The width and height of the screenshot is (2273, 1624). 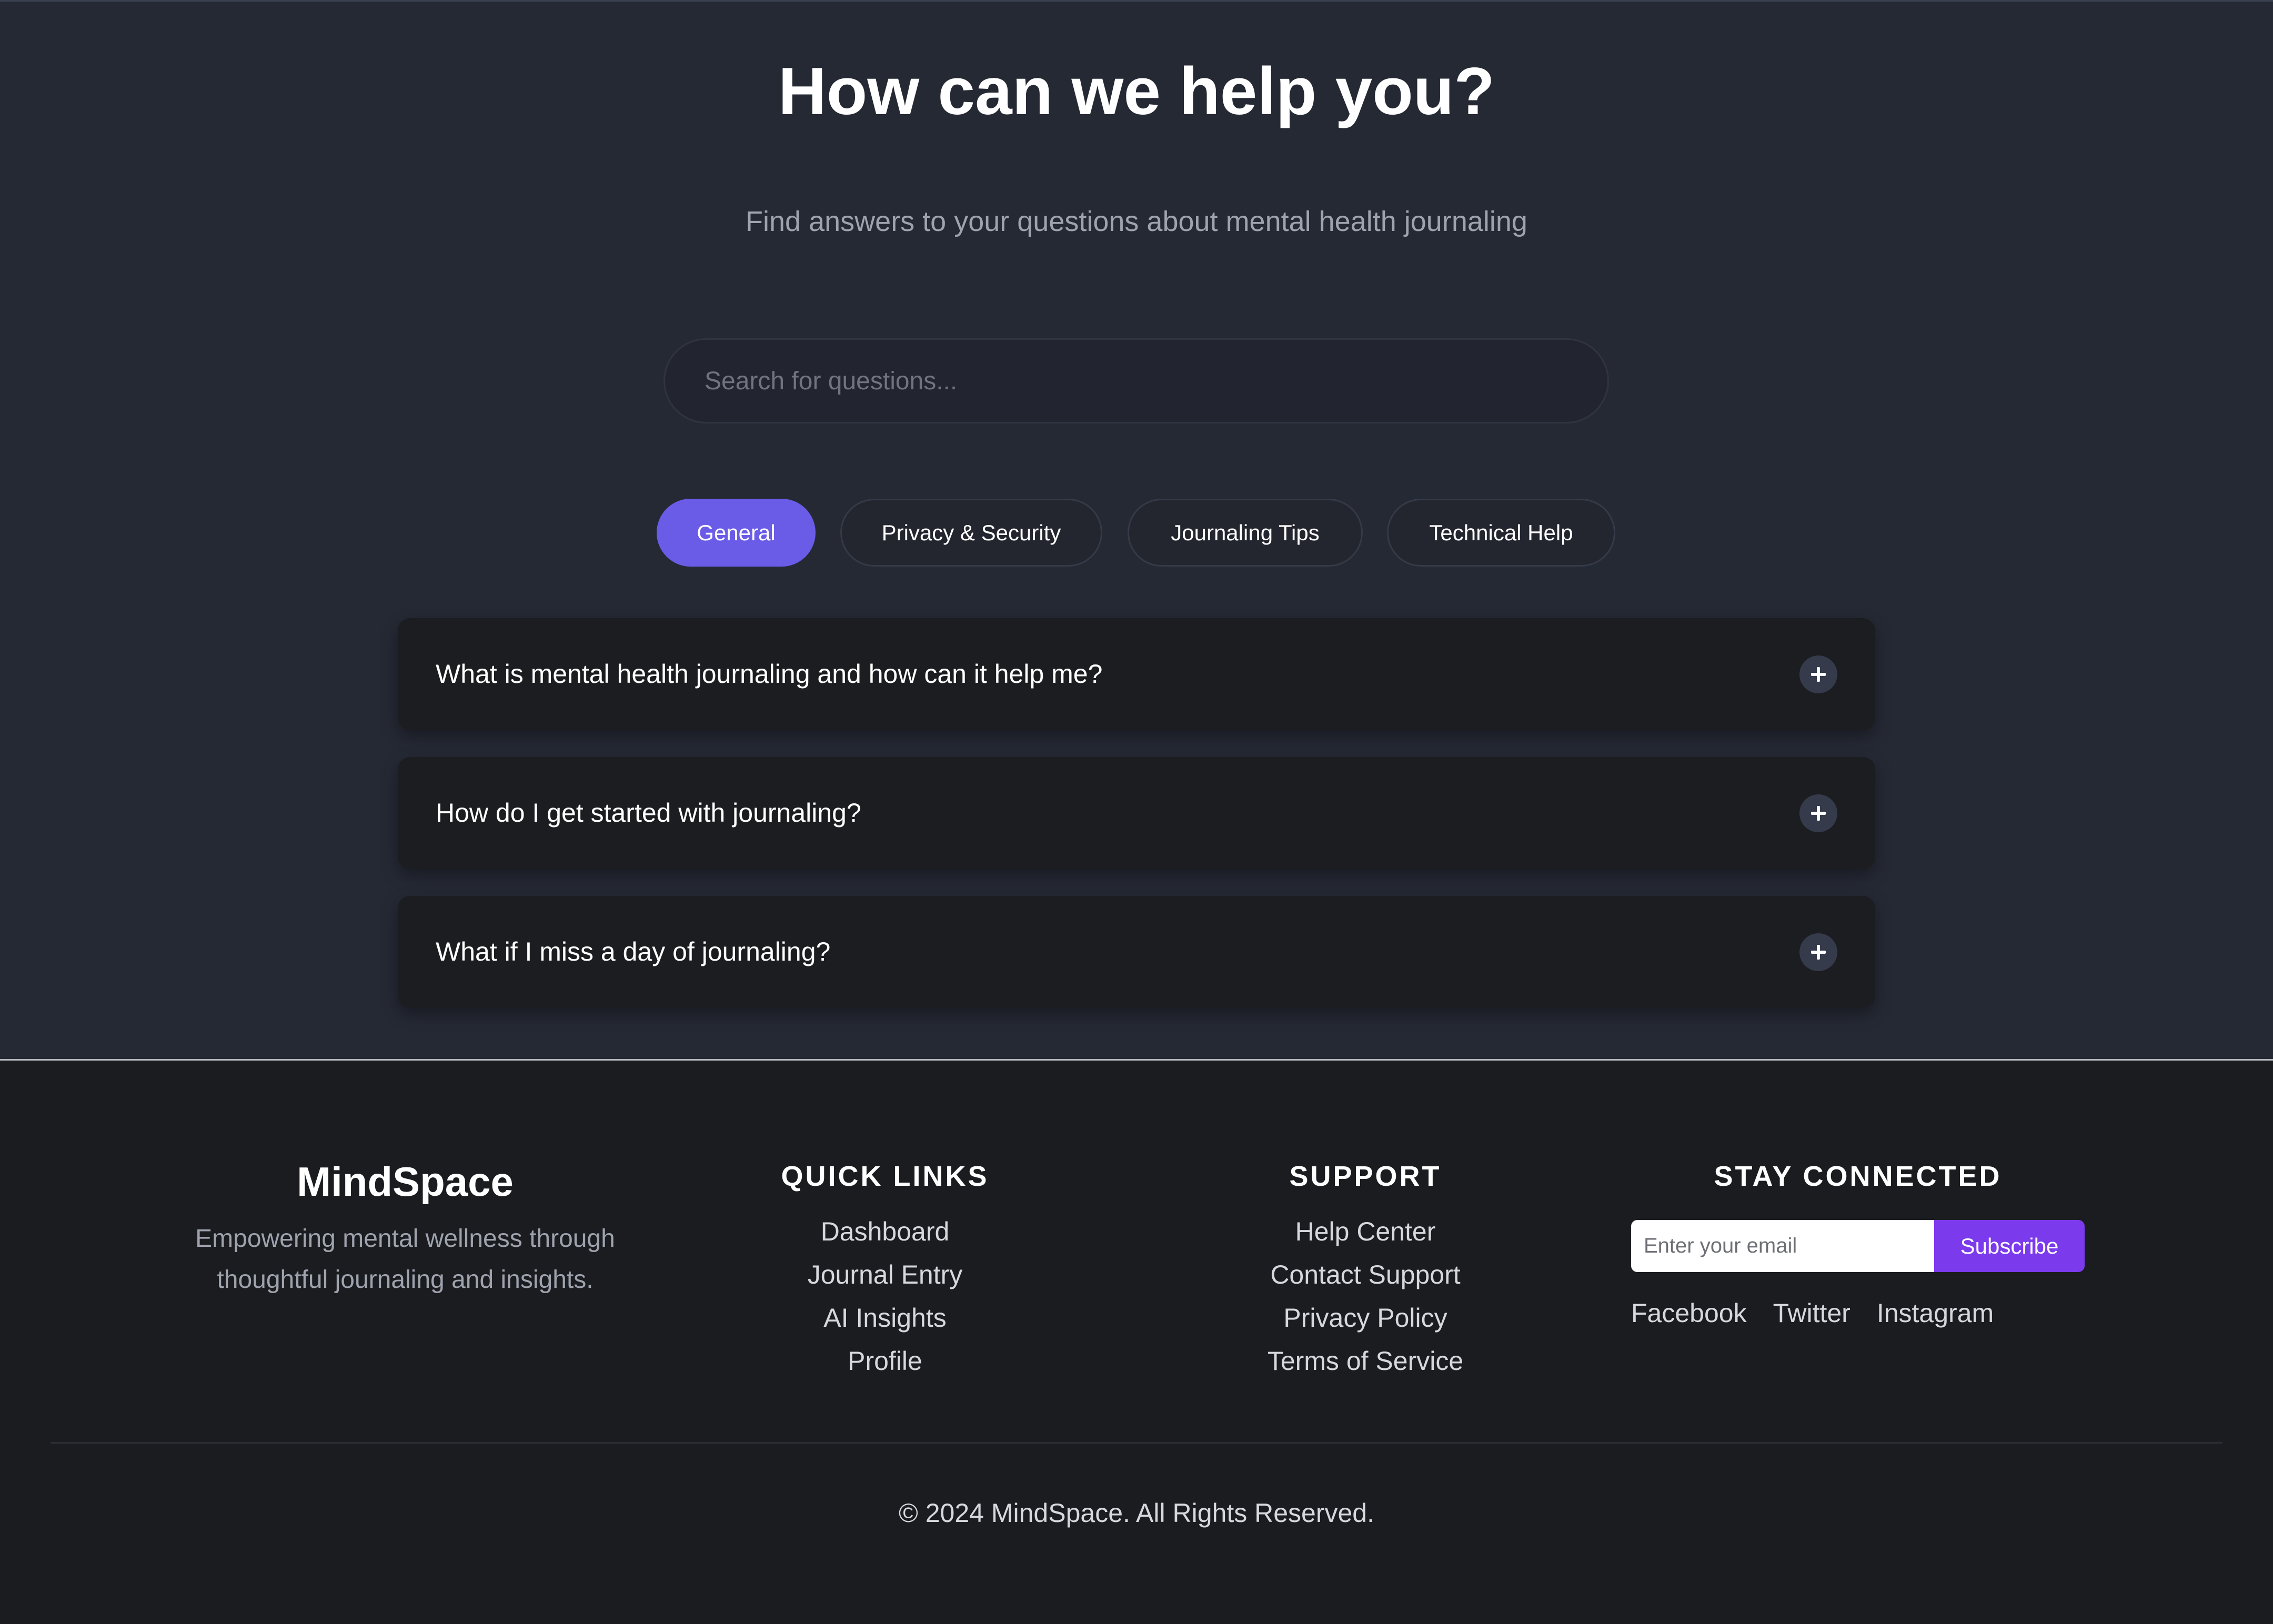 What do you see at coordinates (885, 1317) in the screenshot?
I see `footer-link-ai-insights: AI Insights` at bounding box center [885, 1317].